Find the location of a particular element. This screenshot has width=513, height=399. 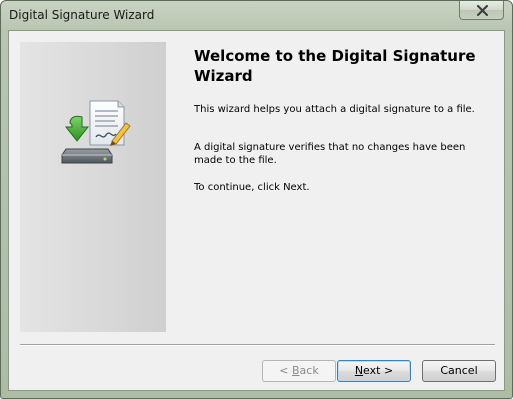

close-icon is located at coordinates (482, 10).